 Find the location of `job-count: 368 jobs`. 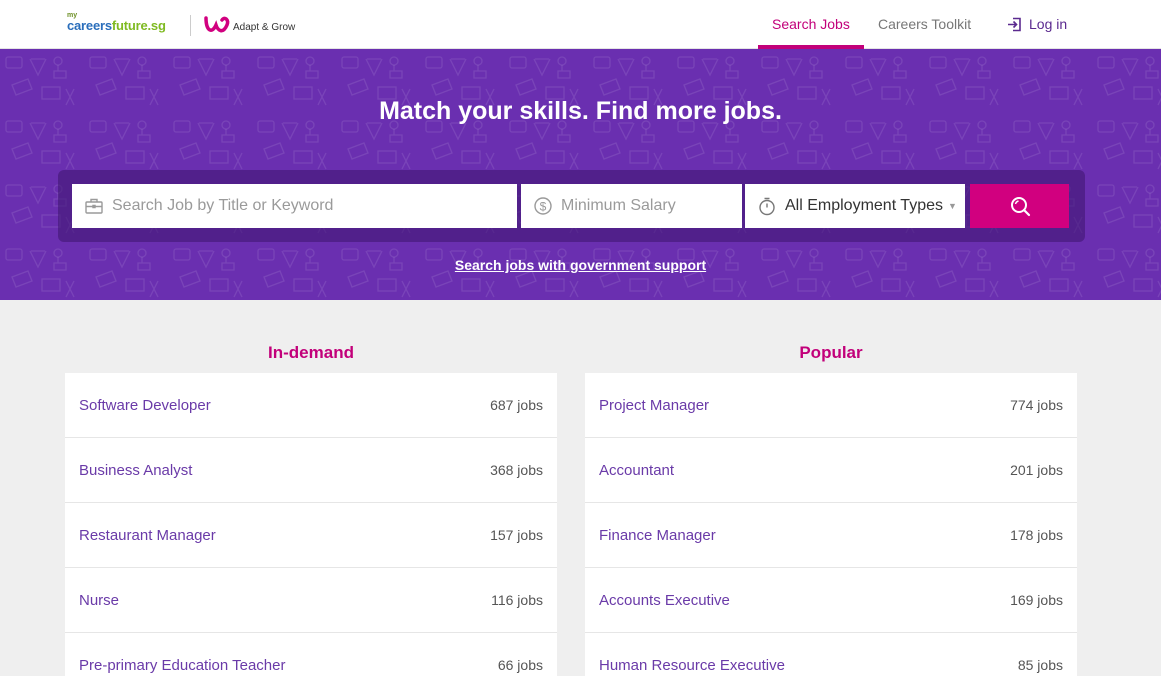

job-count: 368 jobs is located at coordinates (516, 470).